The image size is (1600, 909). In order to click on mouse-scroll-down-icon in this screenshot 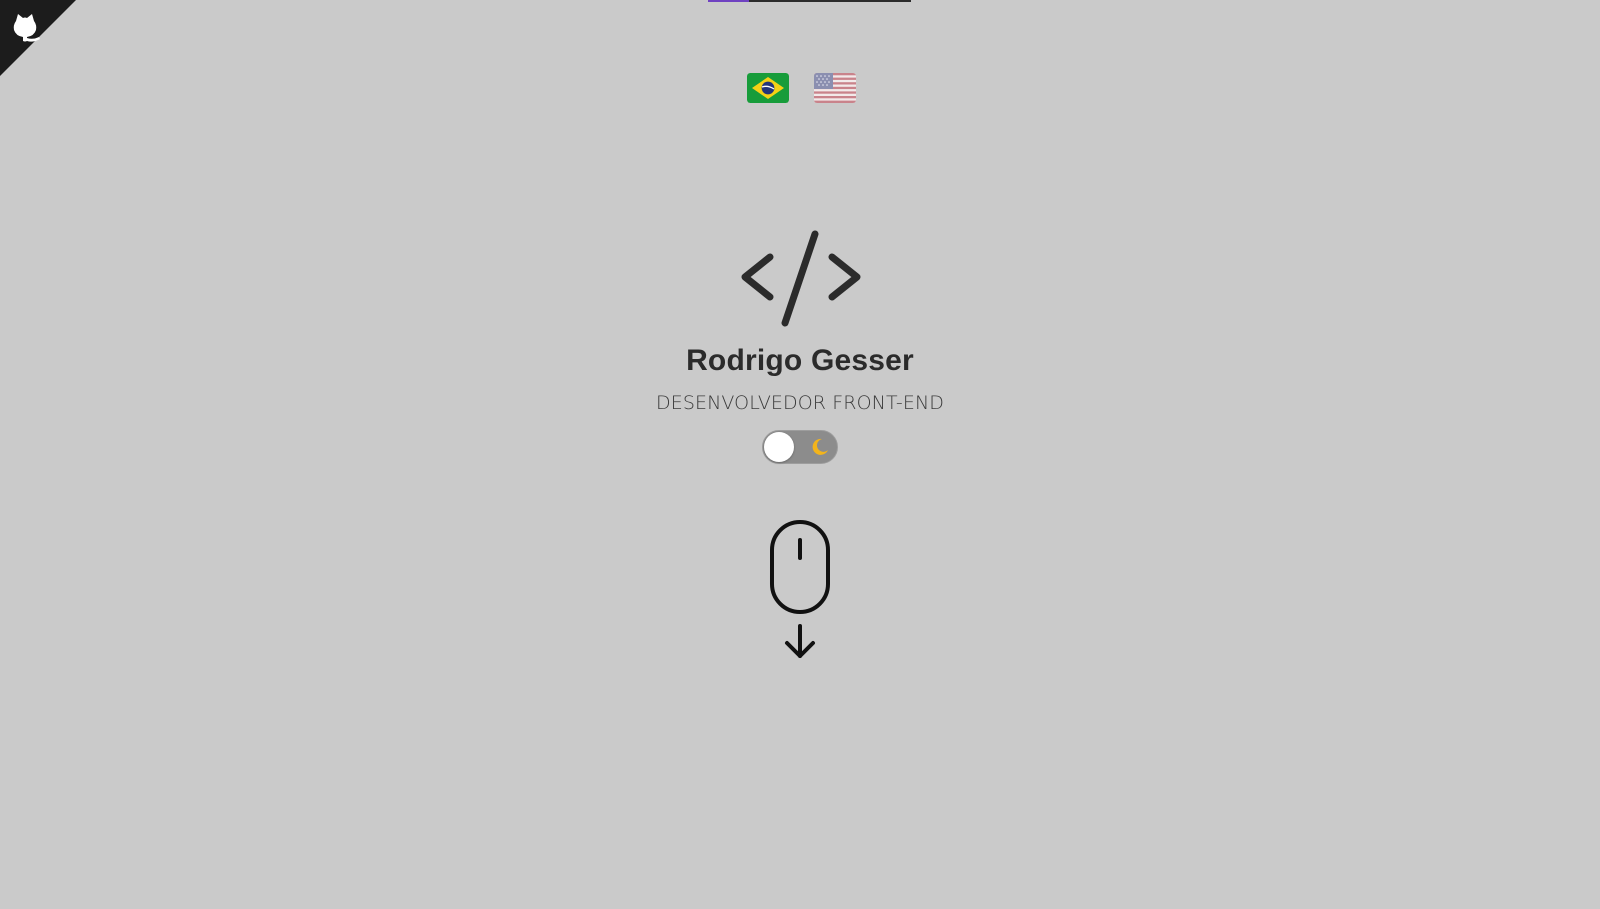, I will do `click(800, 591)`.